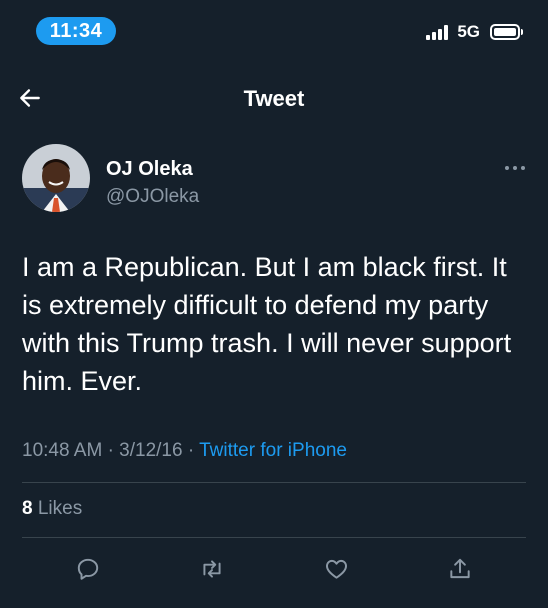 The height and width of the screenshot is (608, 548). What do you see at coordinates (152, 197) in the screenshot?
I see `author-handle: @OJOleka` at bounding box center [152, 197].